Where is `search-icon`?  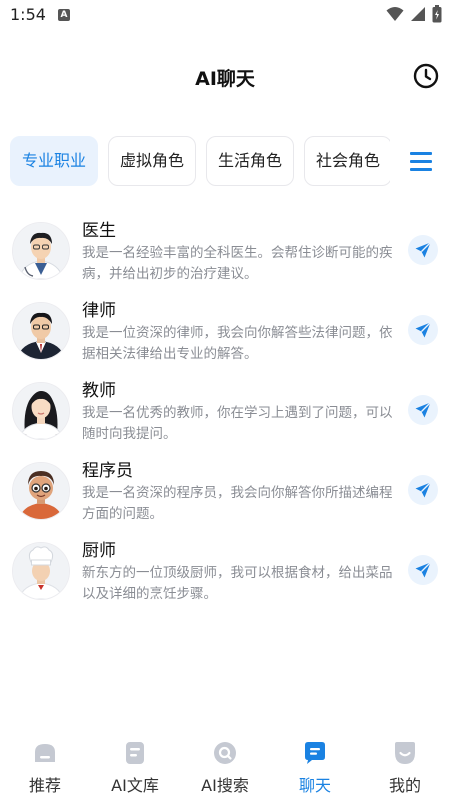 search-icon is located at coordinates (225, 753).